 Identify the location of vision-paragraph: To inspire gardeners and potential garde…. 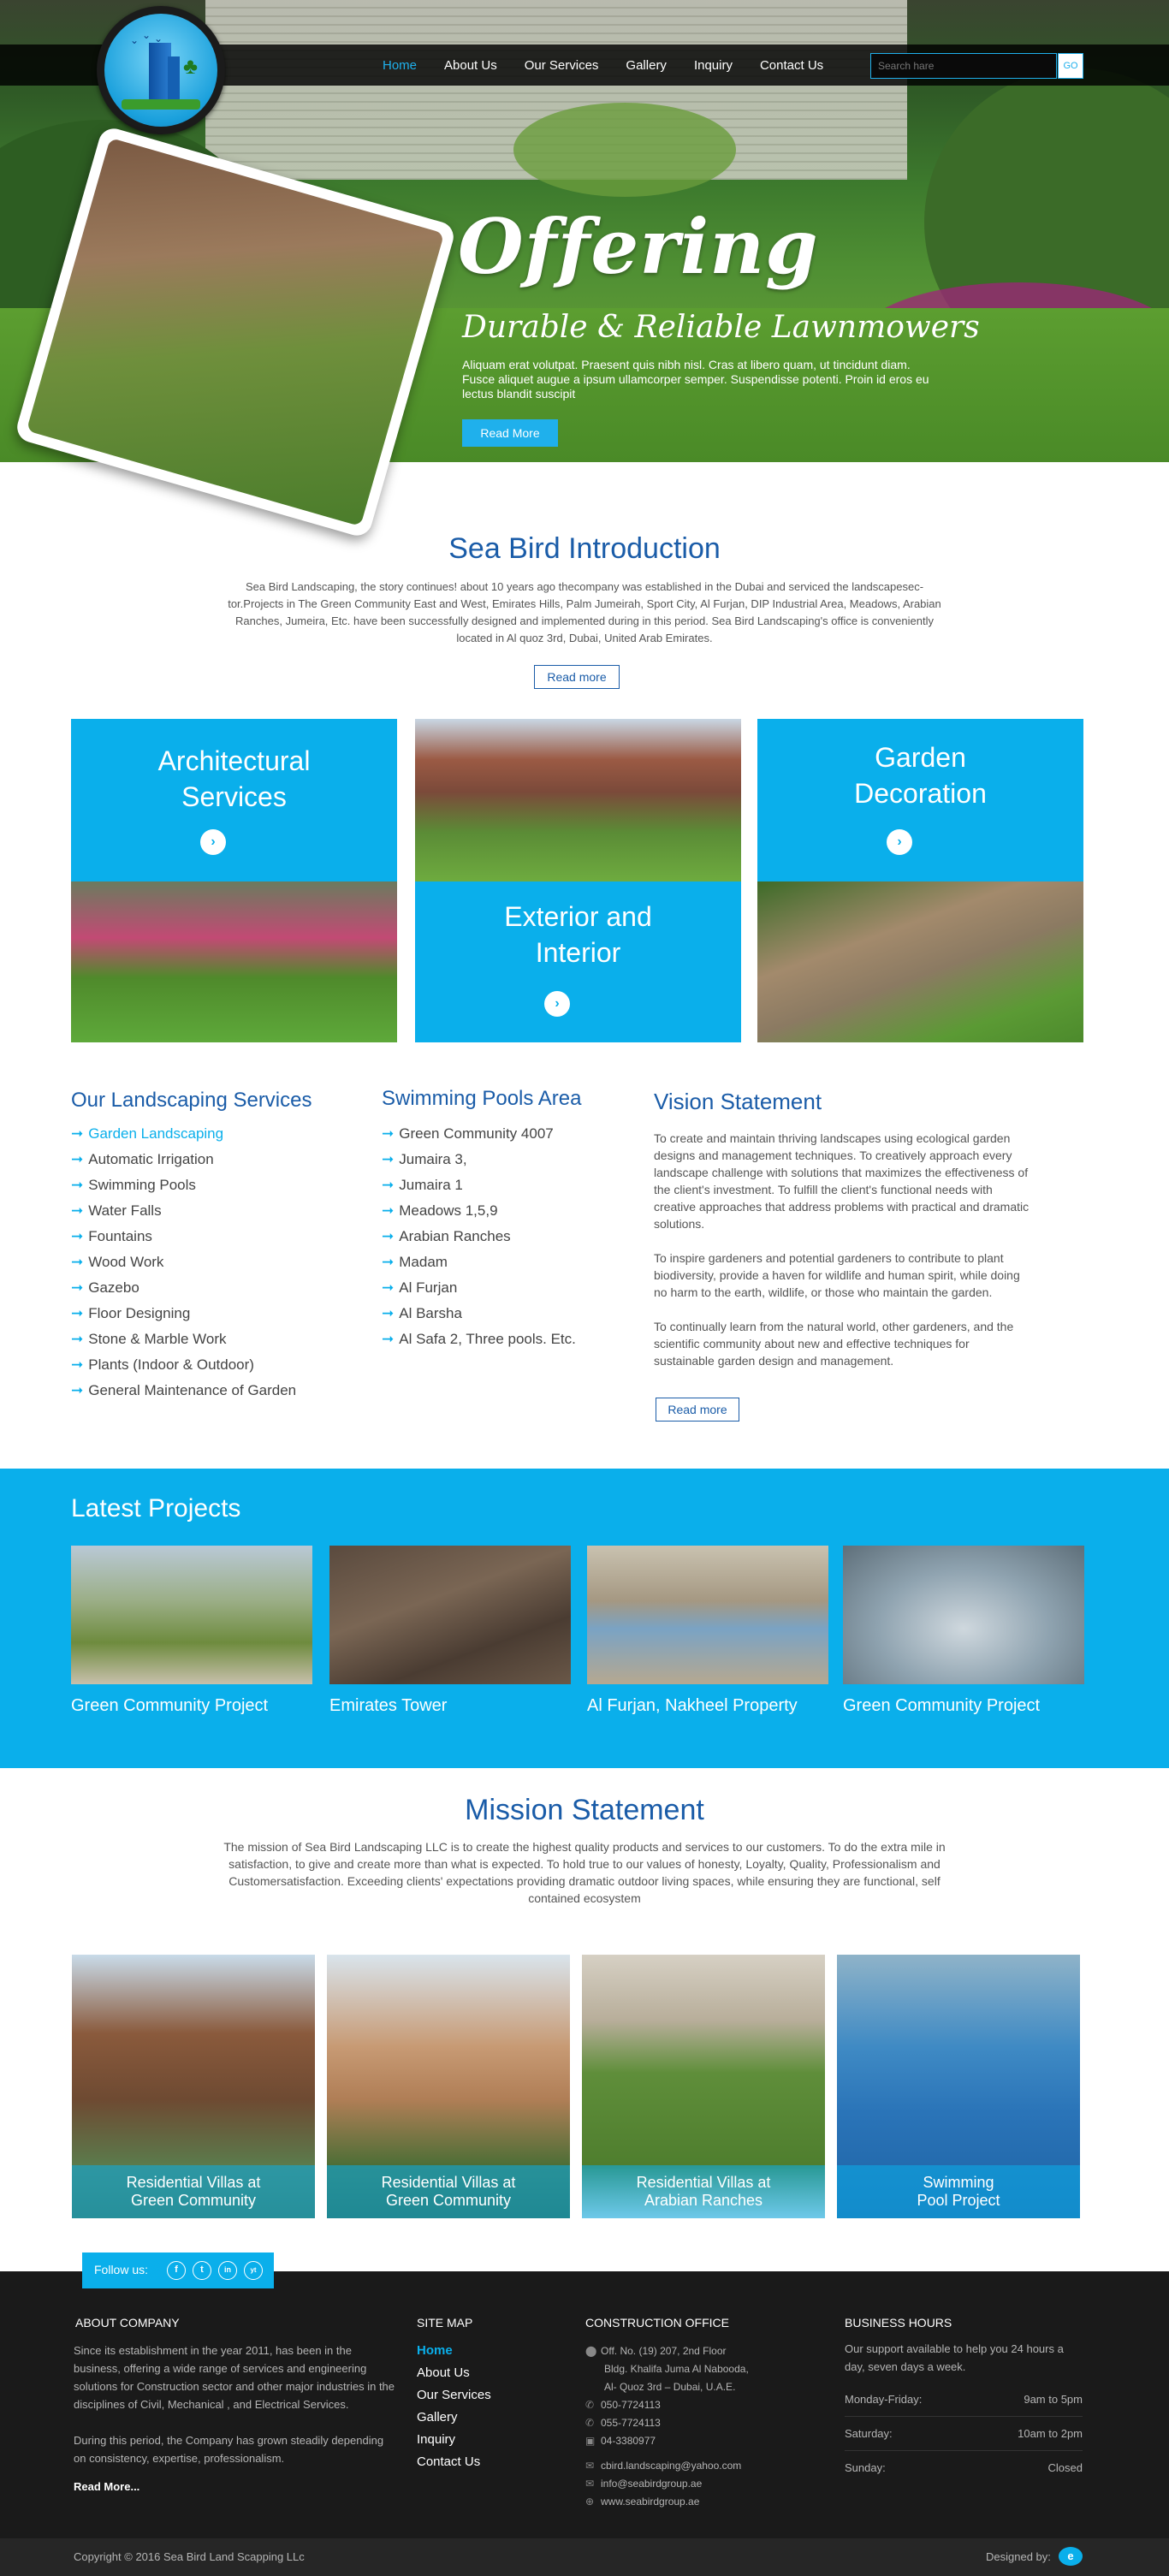
(837, 1275).